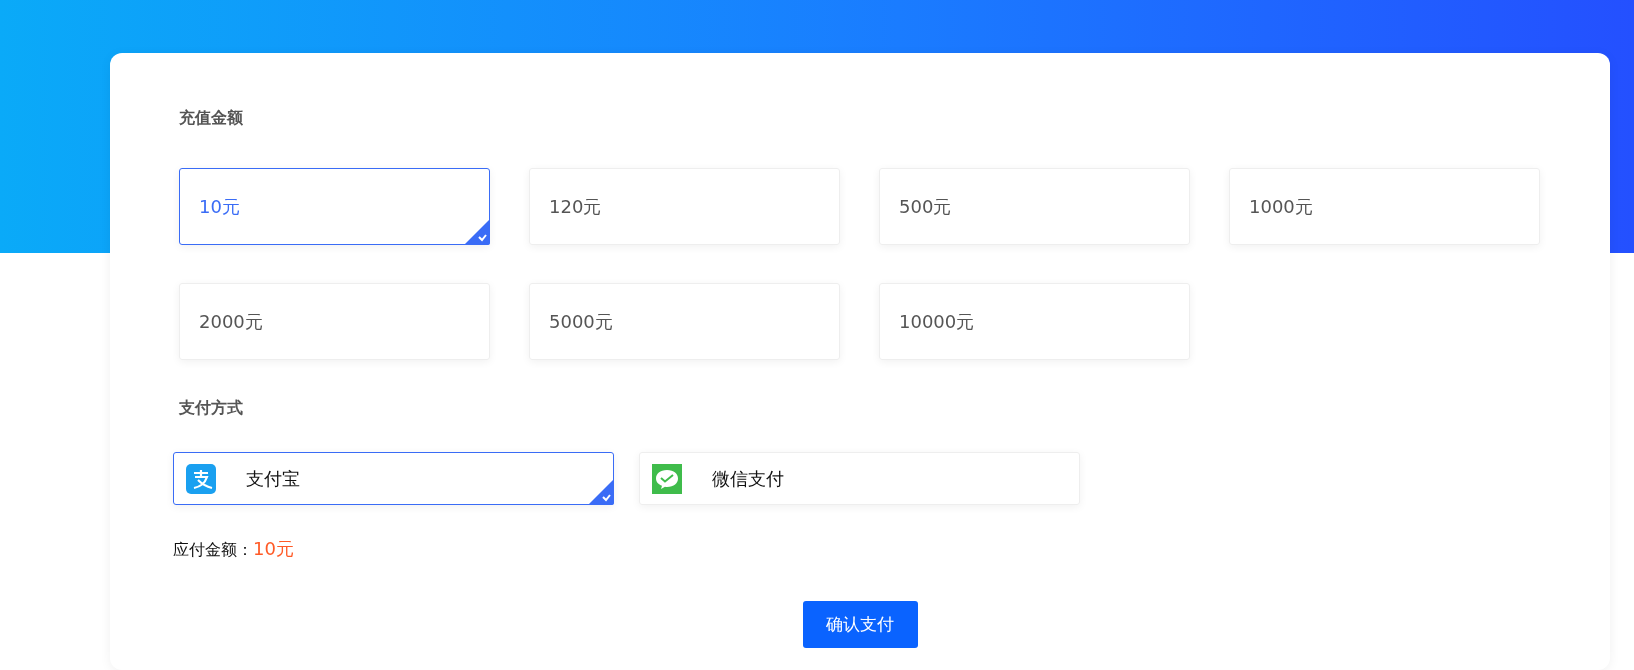 This screenshot has width=1634, height=670. Describe the element at coordinates (393, 478) in the screenshot. I see `payment-option: 支付宝` at that location.